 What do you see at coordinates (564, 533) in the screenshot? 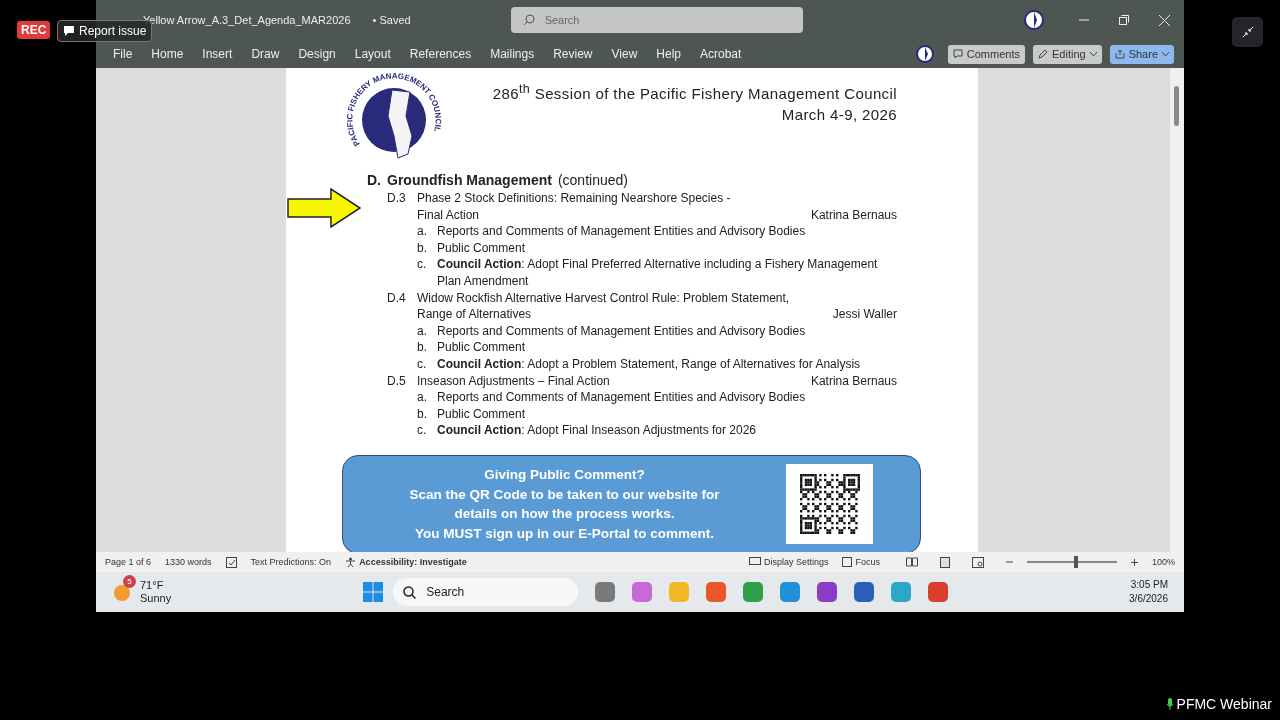
I see `callout-text: You MUST sign up in our E-Portal to comment.` at bounding box center [564, 533].